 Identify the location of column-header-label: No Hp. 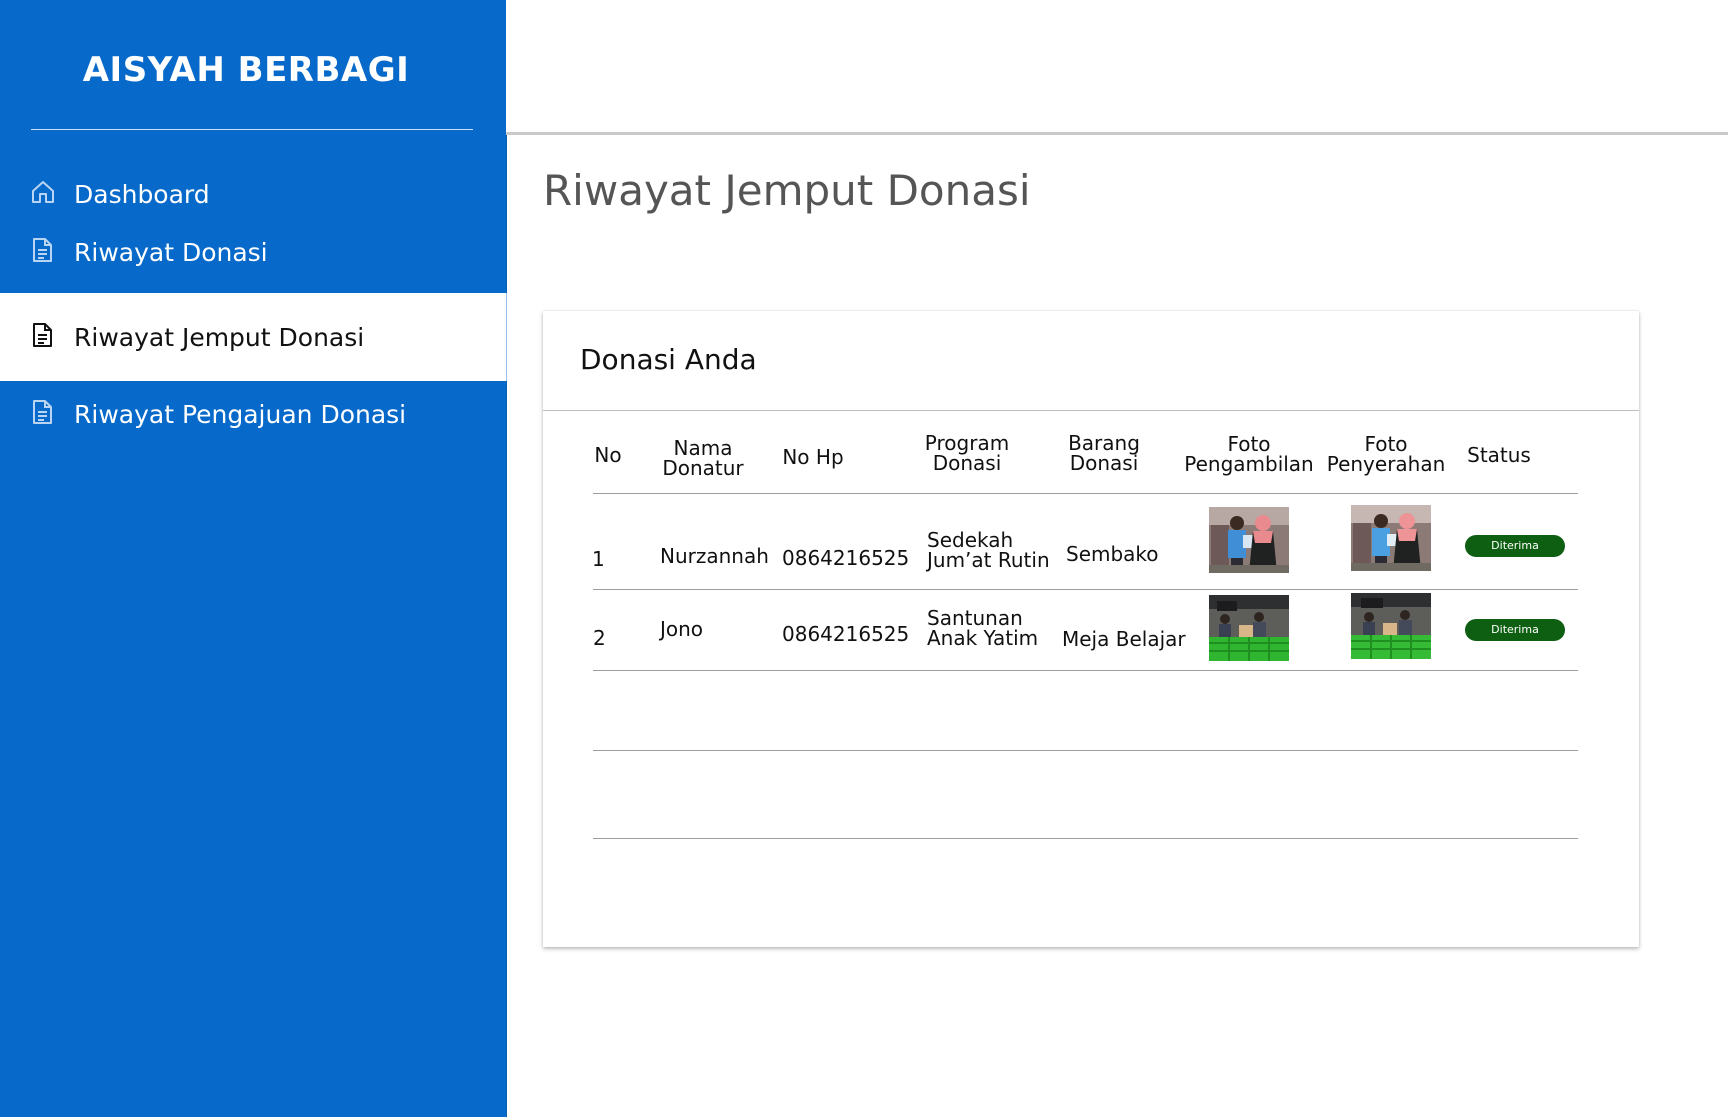
(813, 457).